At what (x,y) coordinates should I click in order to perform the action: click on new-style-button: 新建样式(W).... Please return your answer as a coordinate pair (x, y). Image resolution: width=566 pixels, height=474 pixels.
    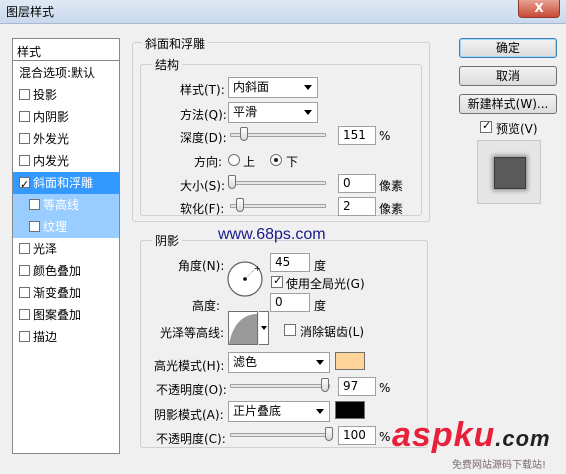
    Looking at the image, I should click on (508, 104).